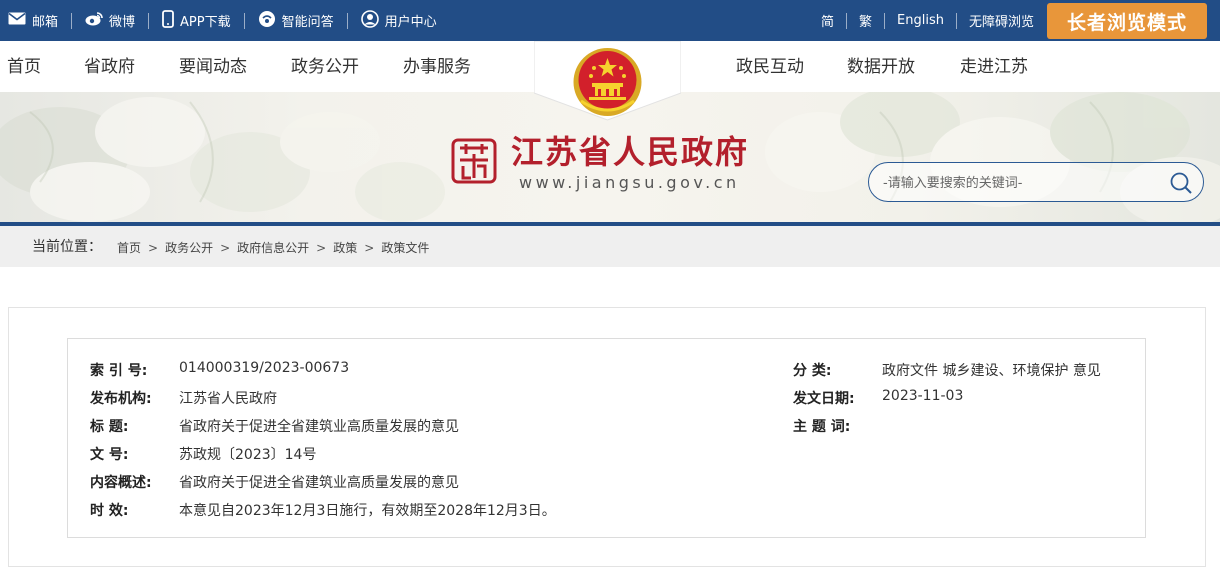 The width and height of the screenshot is (1220, 567). Describe the element at coordinates (45, 22) in the screenshot. I see `mail-label: 邮箱` at that location.